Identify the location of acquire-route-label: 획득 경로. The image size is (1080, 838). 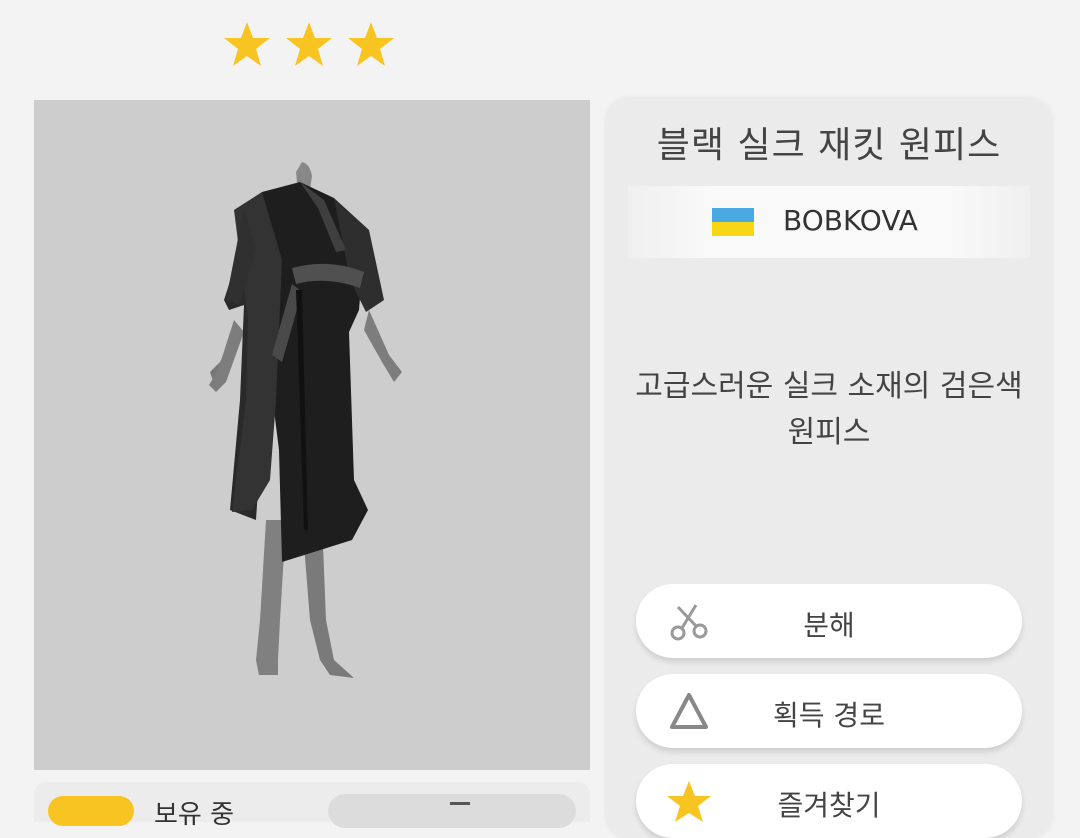
(829, 715).